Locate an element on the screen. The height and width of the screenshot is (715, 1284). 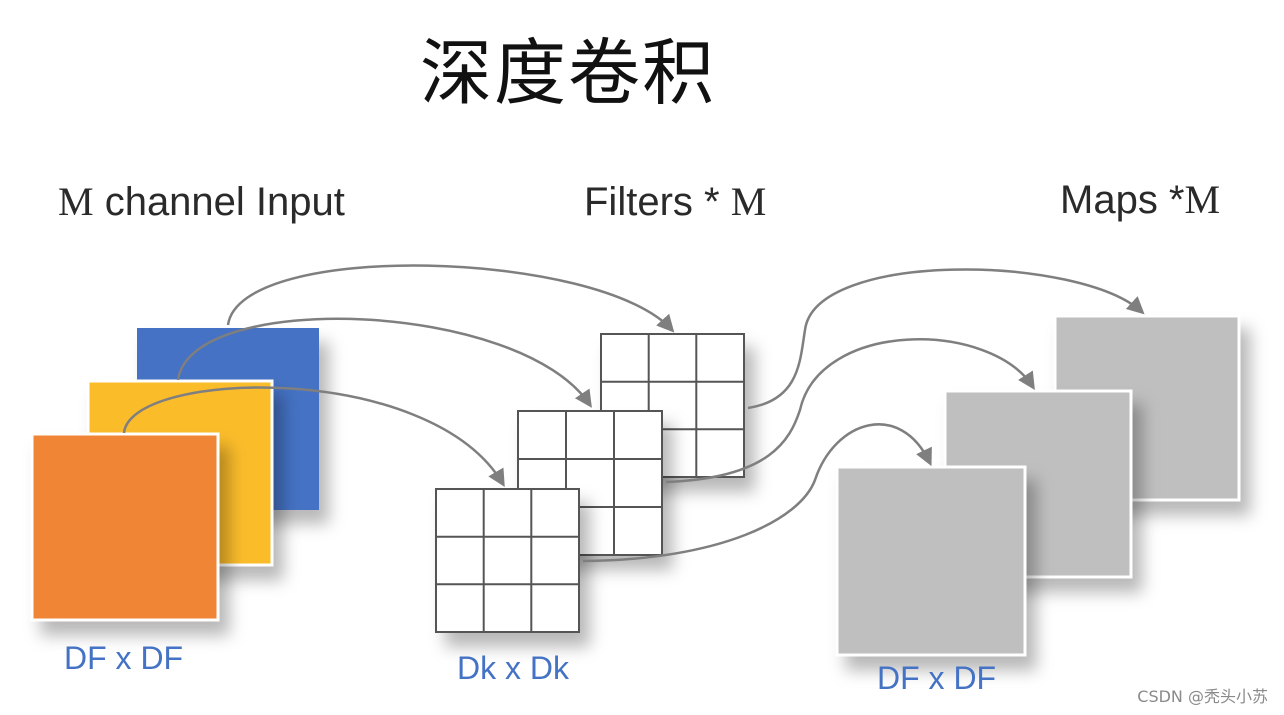
filter-front is located at coordinates (507, 560).